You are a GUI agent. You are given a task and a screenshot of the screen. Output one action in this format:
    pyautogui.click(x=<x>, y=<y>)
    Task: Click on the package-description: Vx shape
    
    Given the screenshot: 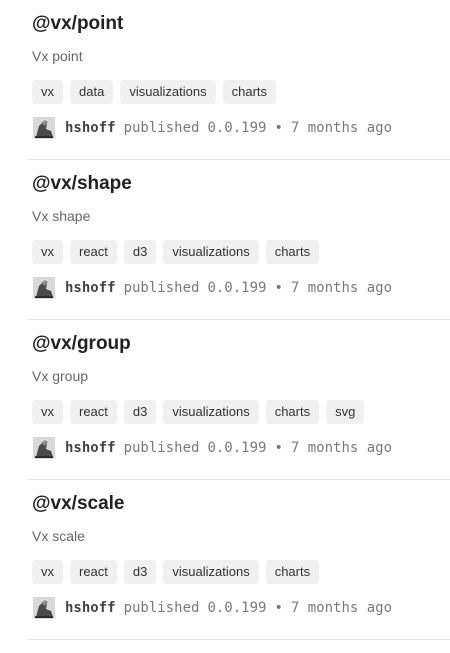 What is the action you would take?
    pyautogui.click(x=61, y=216)
    